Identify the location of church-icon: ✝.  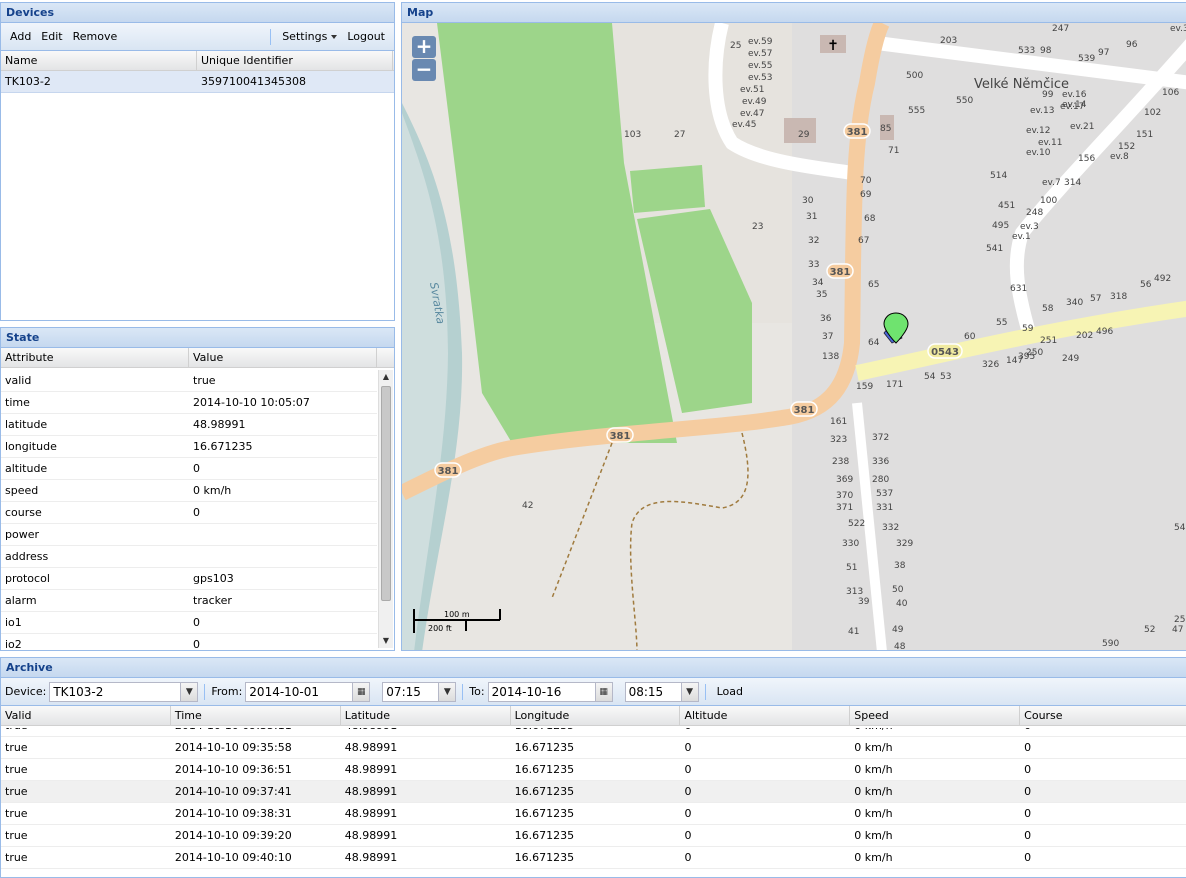
(833, 46).